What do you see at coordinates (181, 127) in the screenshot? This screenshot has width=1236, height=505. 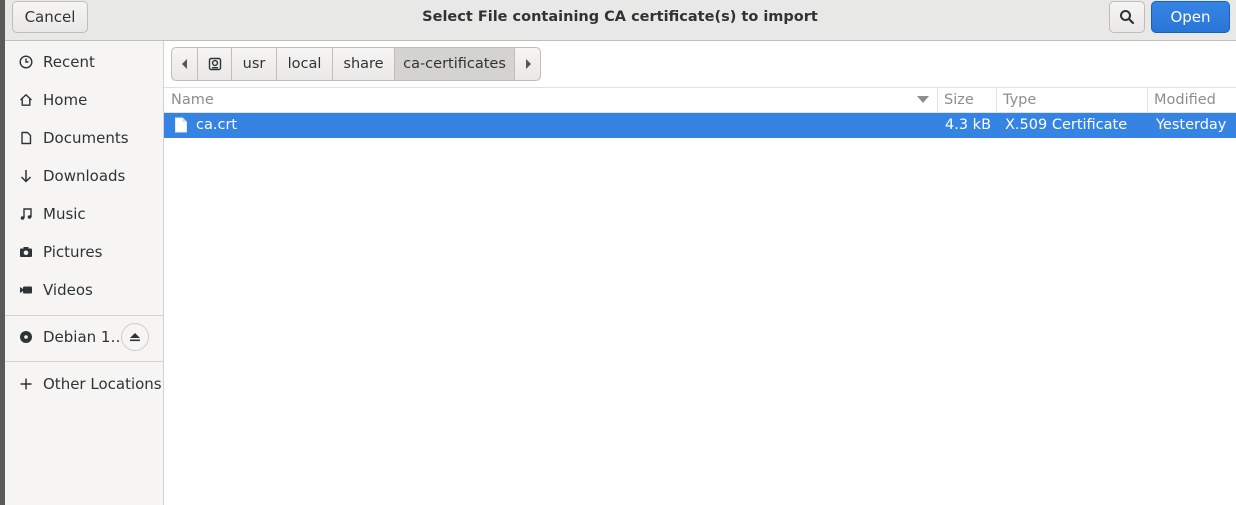 I see `file-icon` at bounding box center [181, 127].